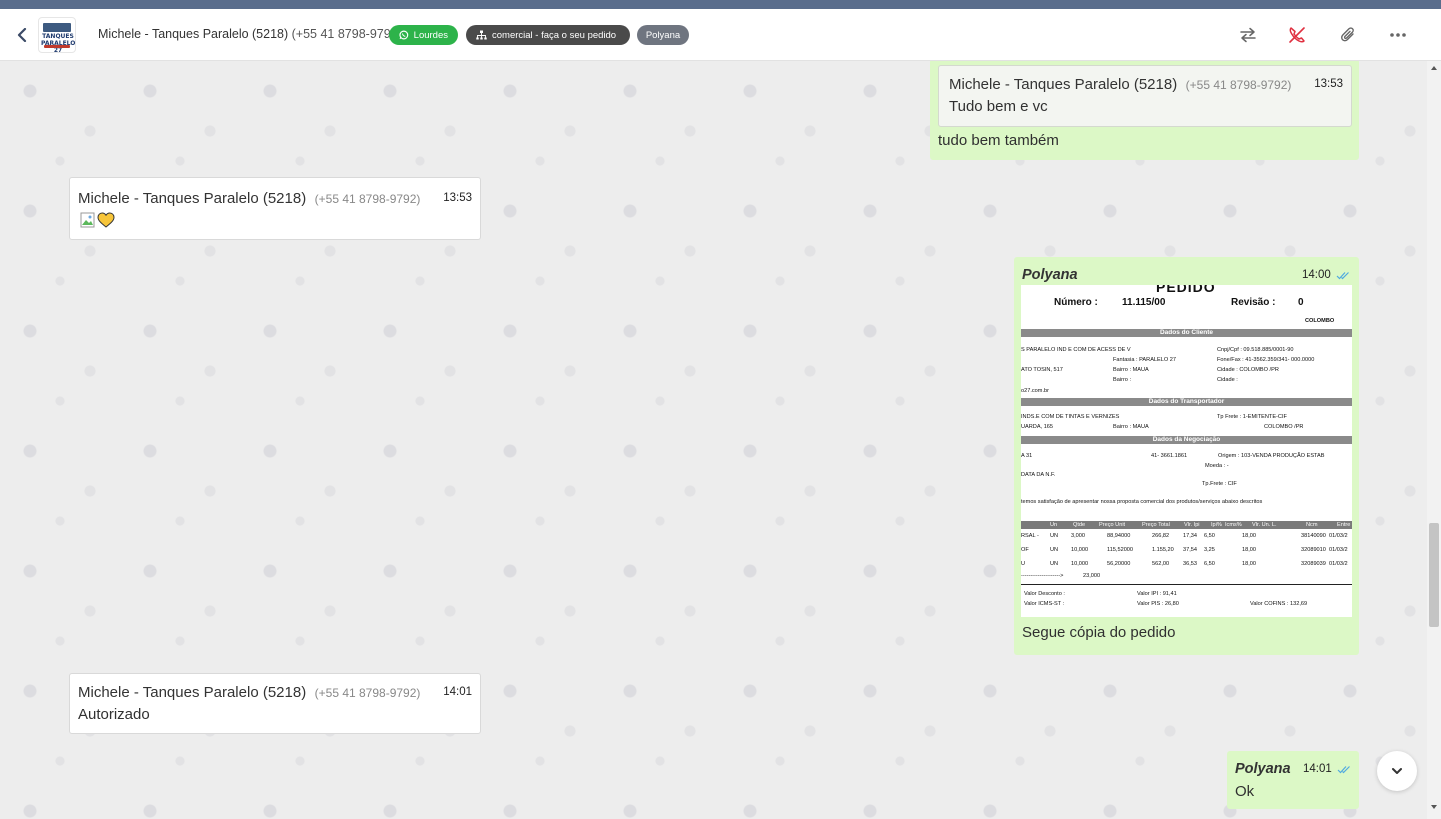 The image size is (1441, 819). I want to click on doc-cell: RSAL -, so click(1030, 536).